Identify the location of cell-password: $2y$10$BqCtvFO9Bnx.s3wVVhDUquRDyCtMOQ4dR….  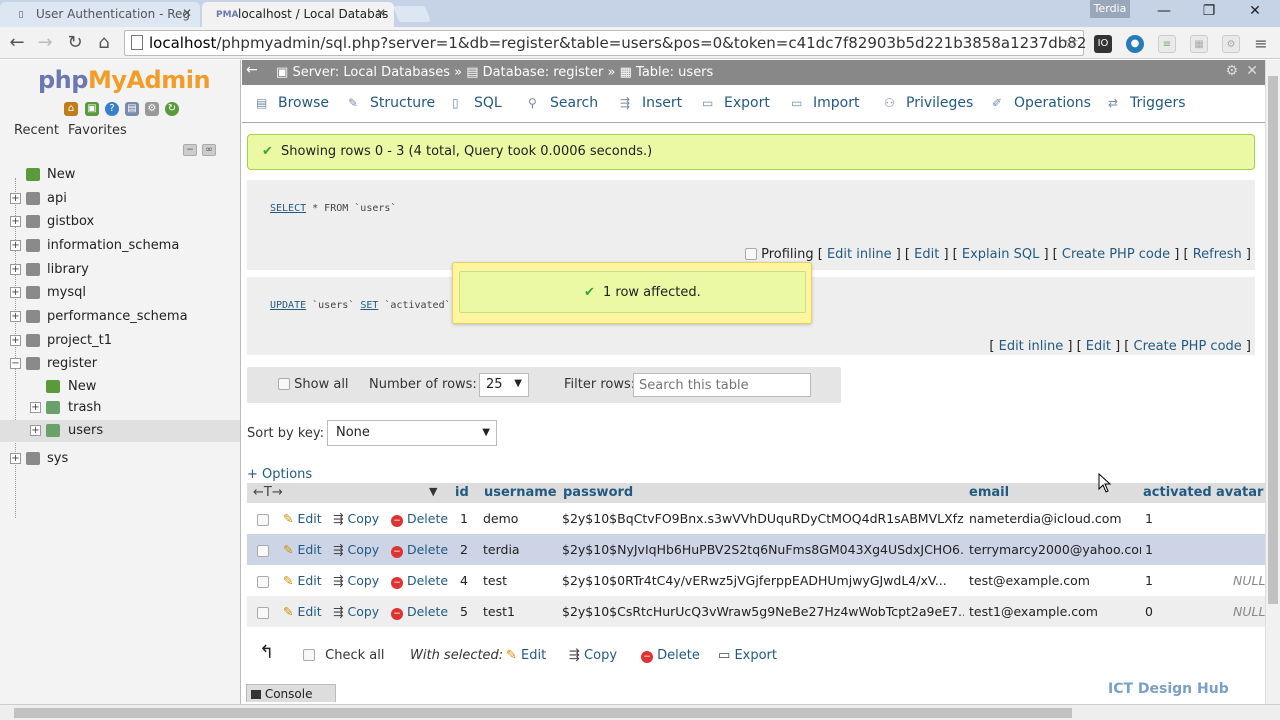
(763, 518).